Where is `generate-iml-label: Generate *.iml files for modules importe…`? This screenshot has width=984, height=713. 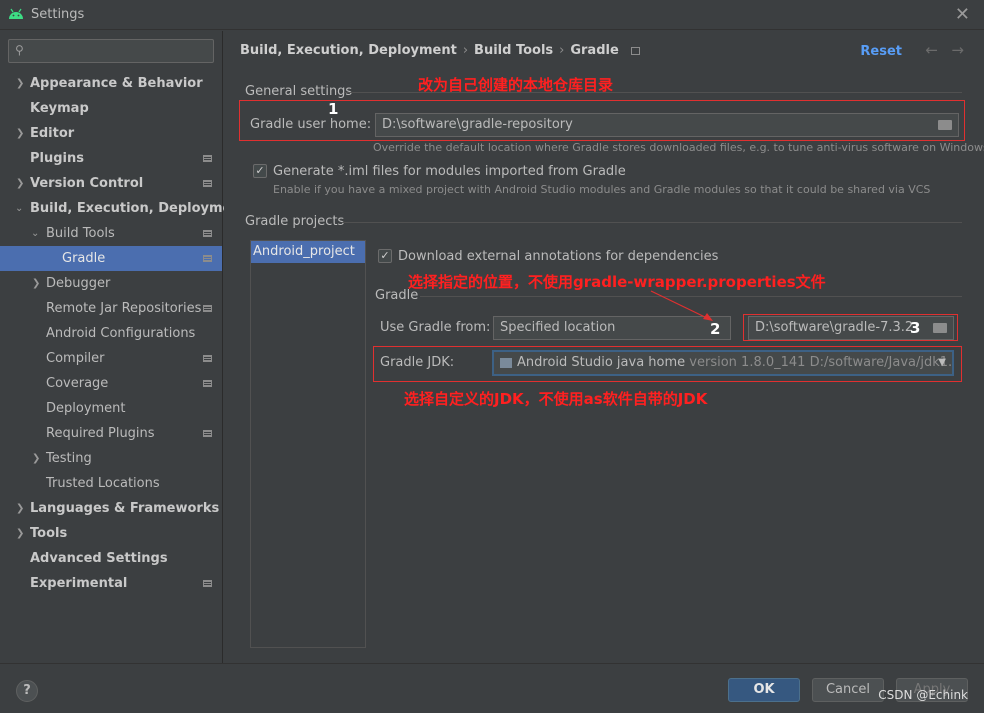
generate-iml-label: Generate *.iml files for modules importe… is located at coordinates (449, 171).